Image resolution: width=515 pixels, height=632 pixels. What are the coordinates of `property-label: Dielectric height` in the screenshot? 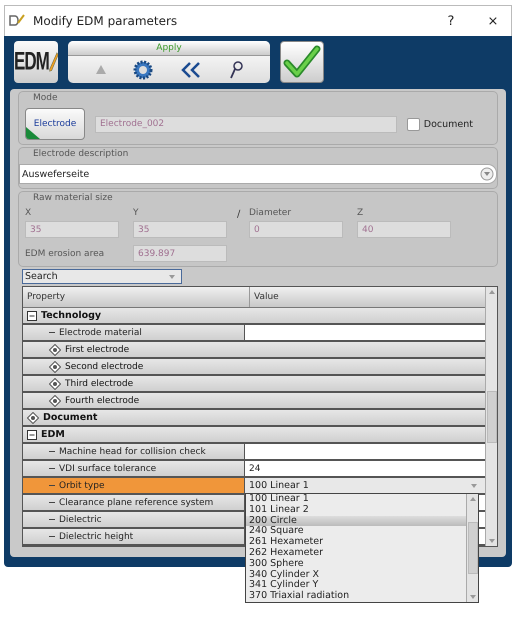 It's located at (96, 537).